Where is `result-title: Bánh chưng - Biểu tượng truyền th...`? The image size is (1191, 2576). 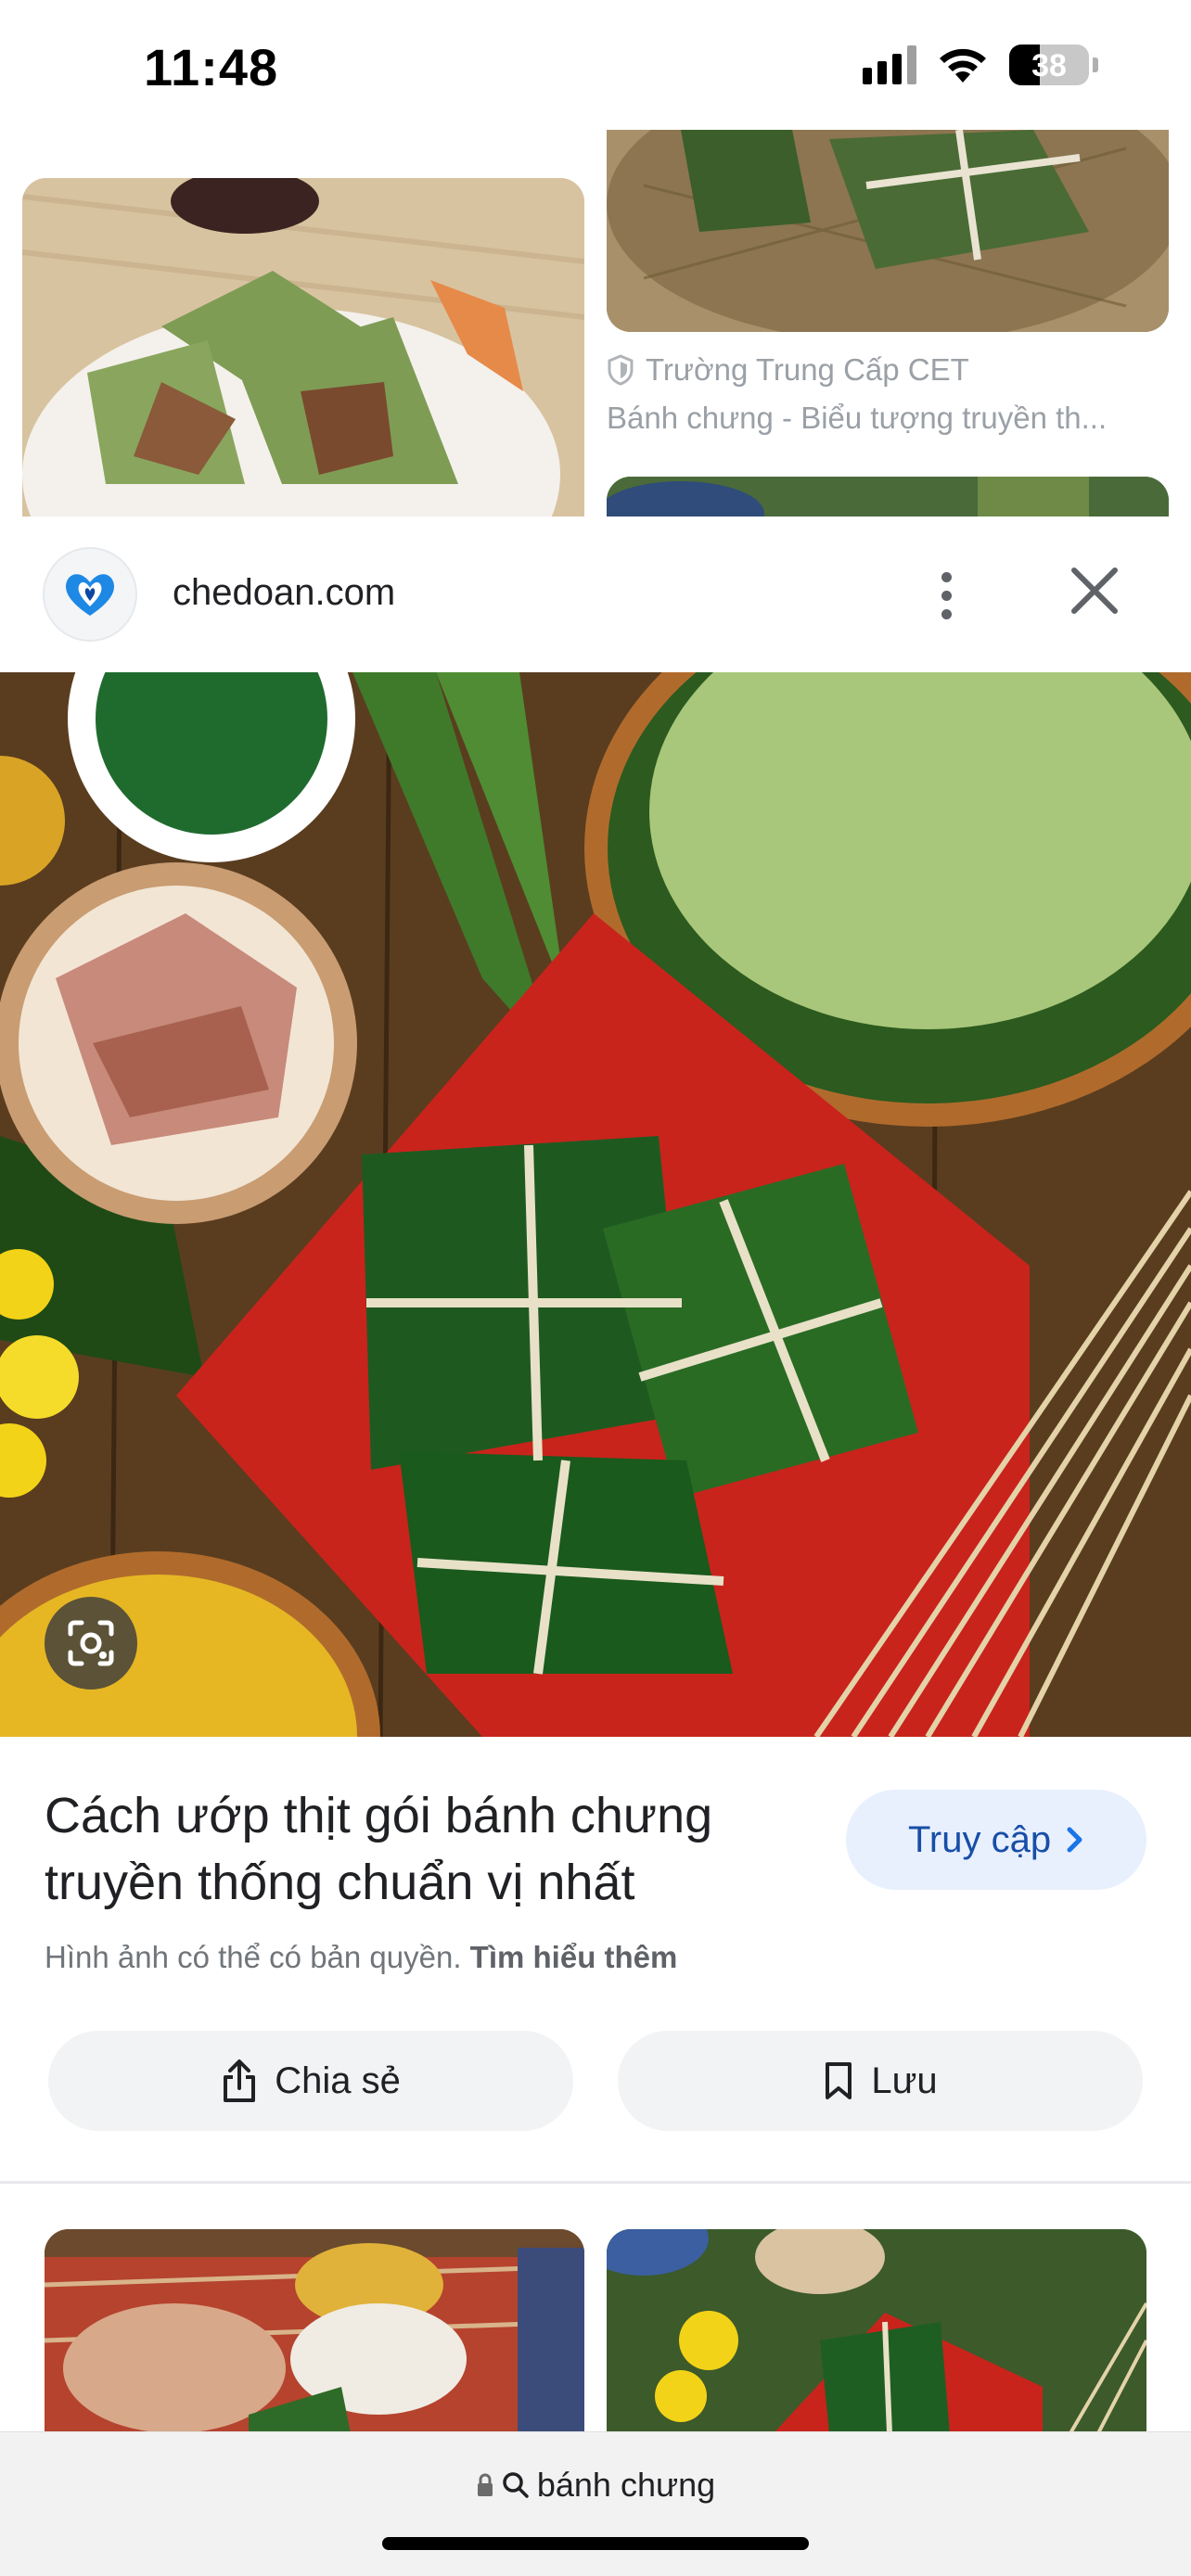
result-title: Bánh chưng - Biểu tượng truyền th... is located at coordinates (885, 418).